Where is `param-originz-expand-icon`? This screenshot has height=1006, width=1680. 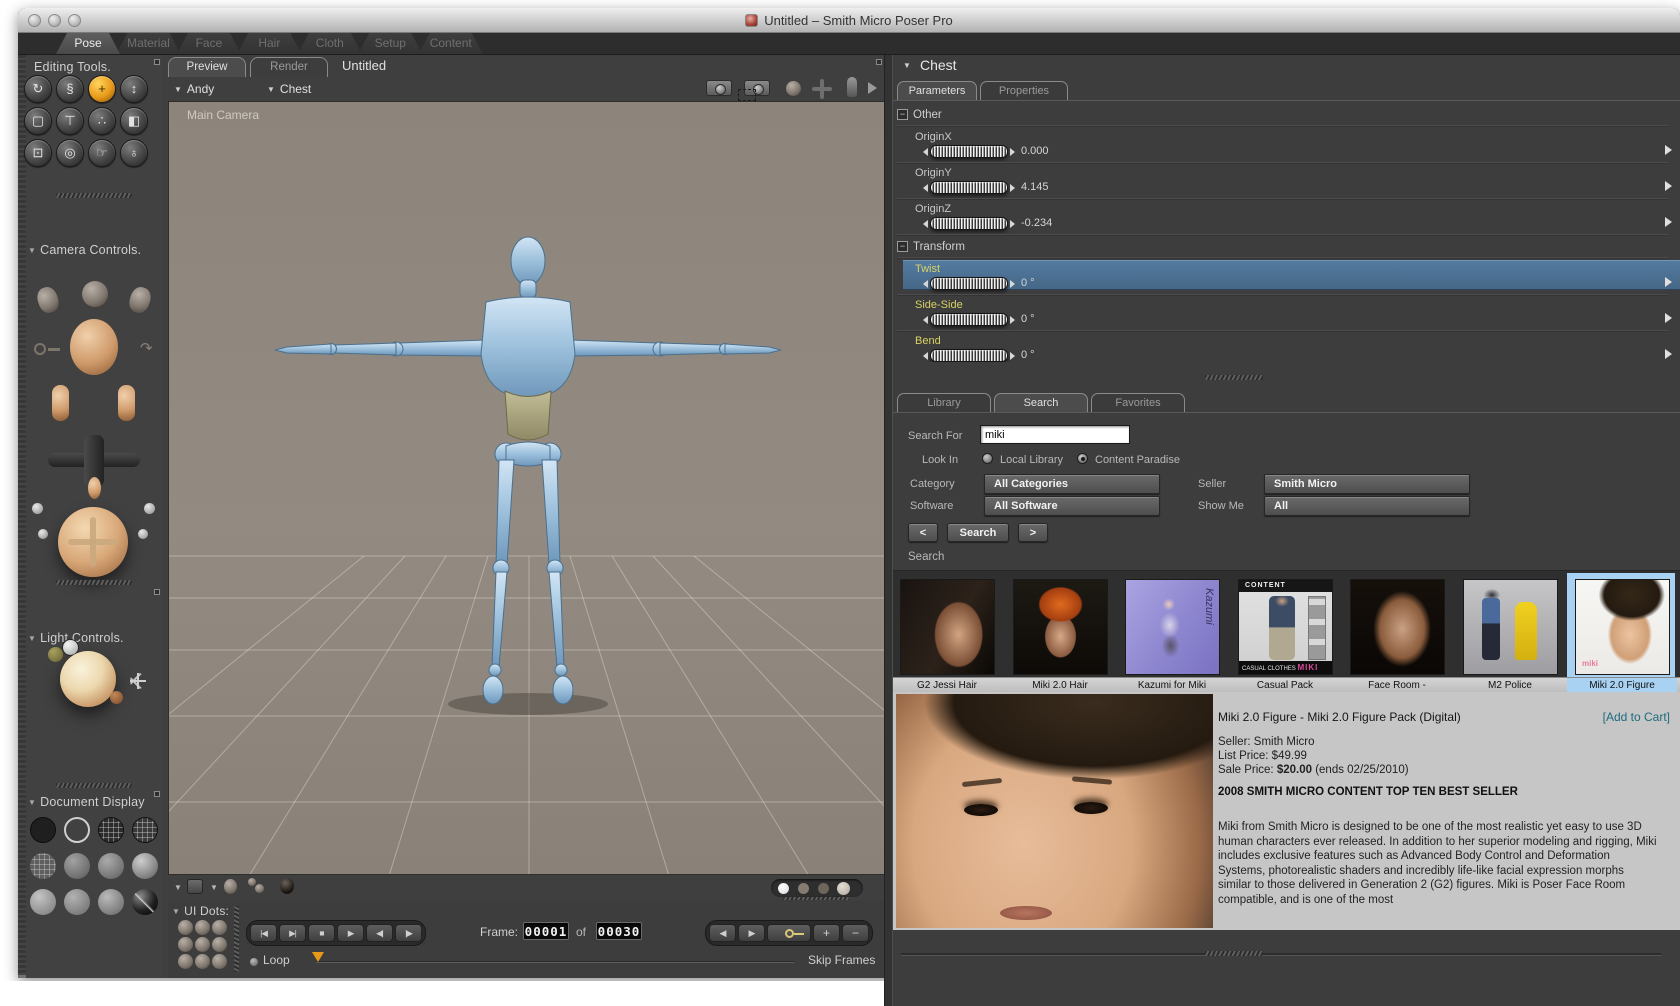
param-originz-expand-icon is located at coordinates (1668, 222).